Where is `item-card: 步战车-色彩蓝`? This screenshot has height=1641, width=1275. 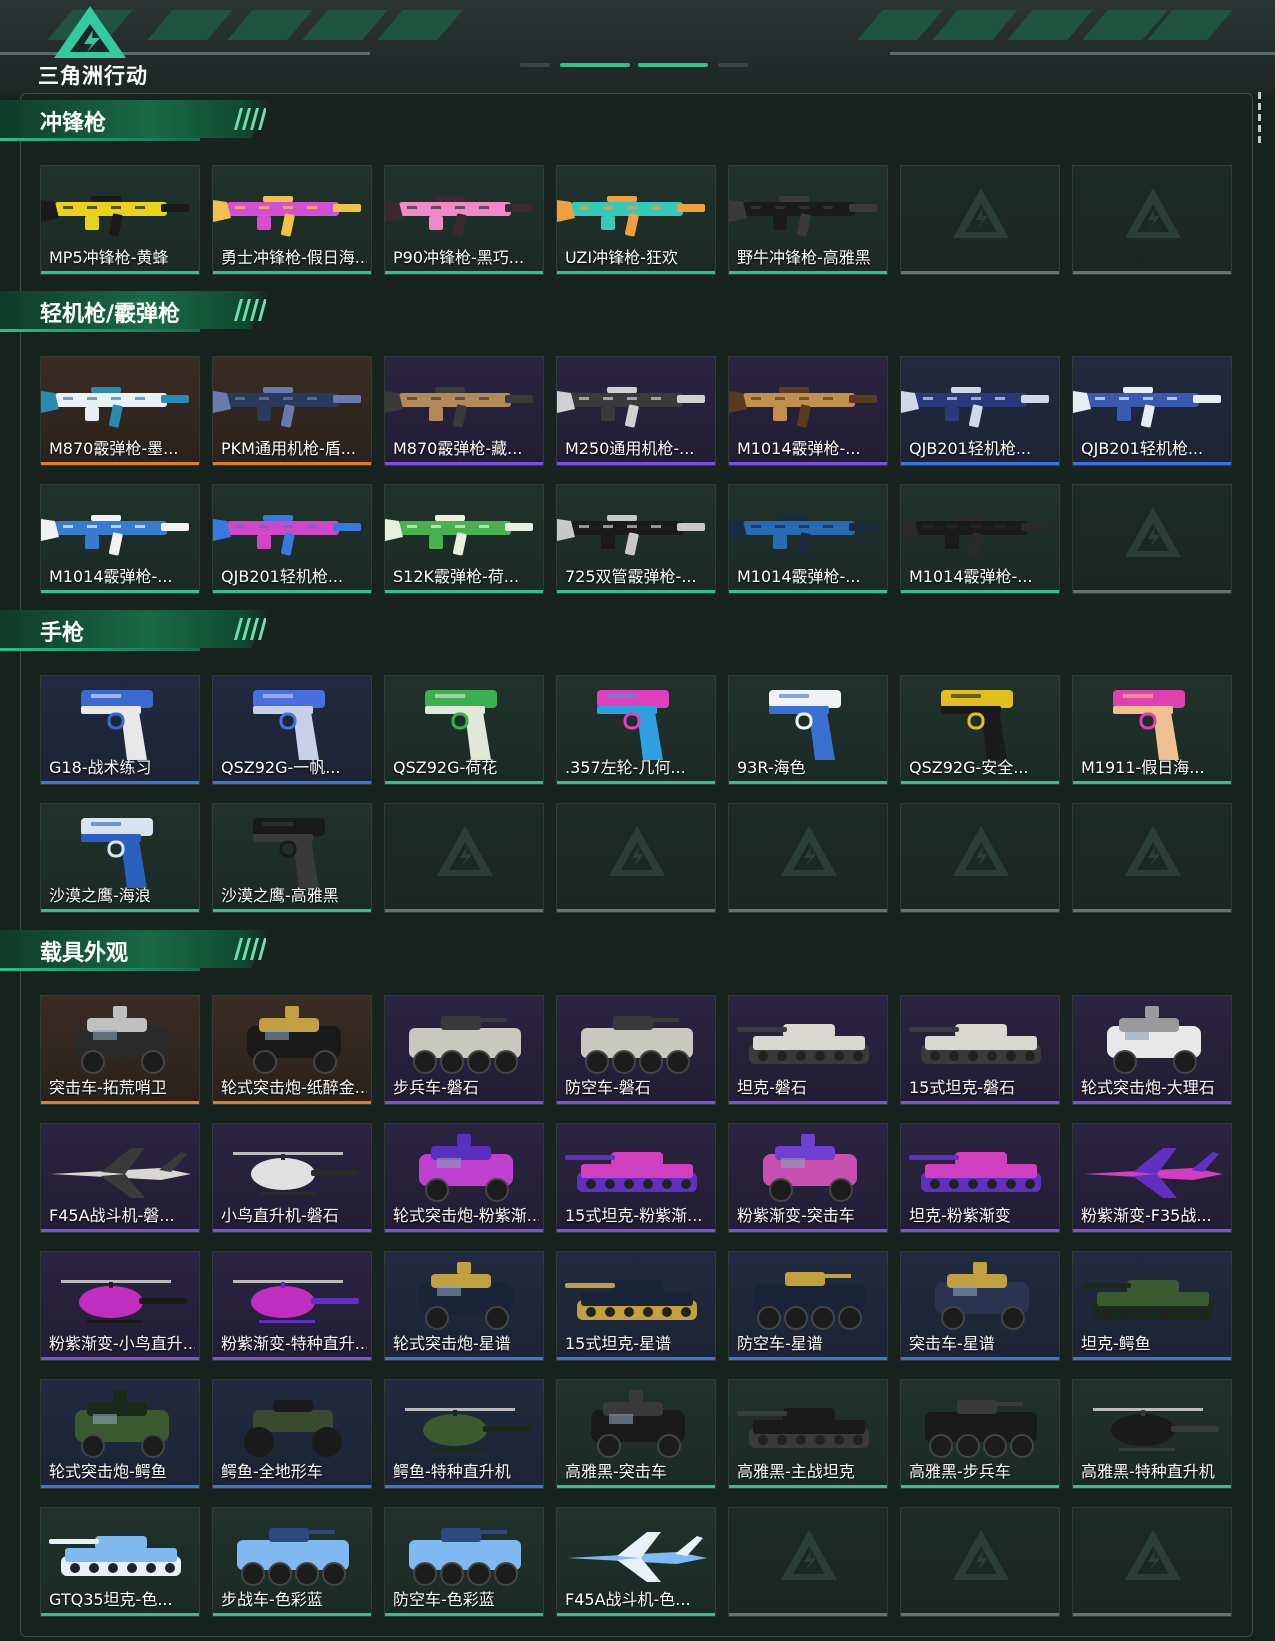
item-card: 步战车-色彩蓝 is located at coordinates (292, 1562).